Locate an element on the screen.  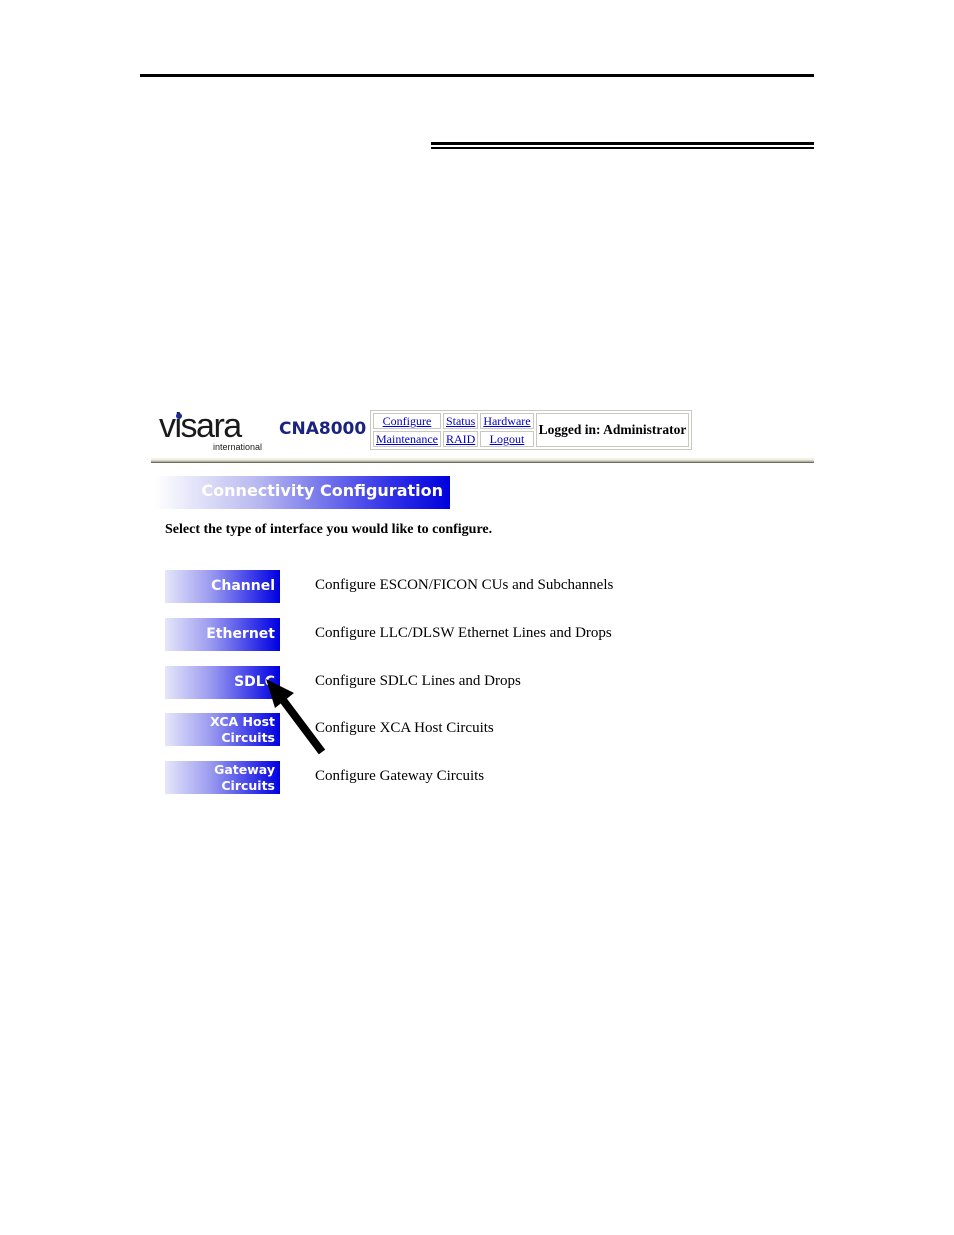
header-separator is located at coordinates (482, 460).